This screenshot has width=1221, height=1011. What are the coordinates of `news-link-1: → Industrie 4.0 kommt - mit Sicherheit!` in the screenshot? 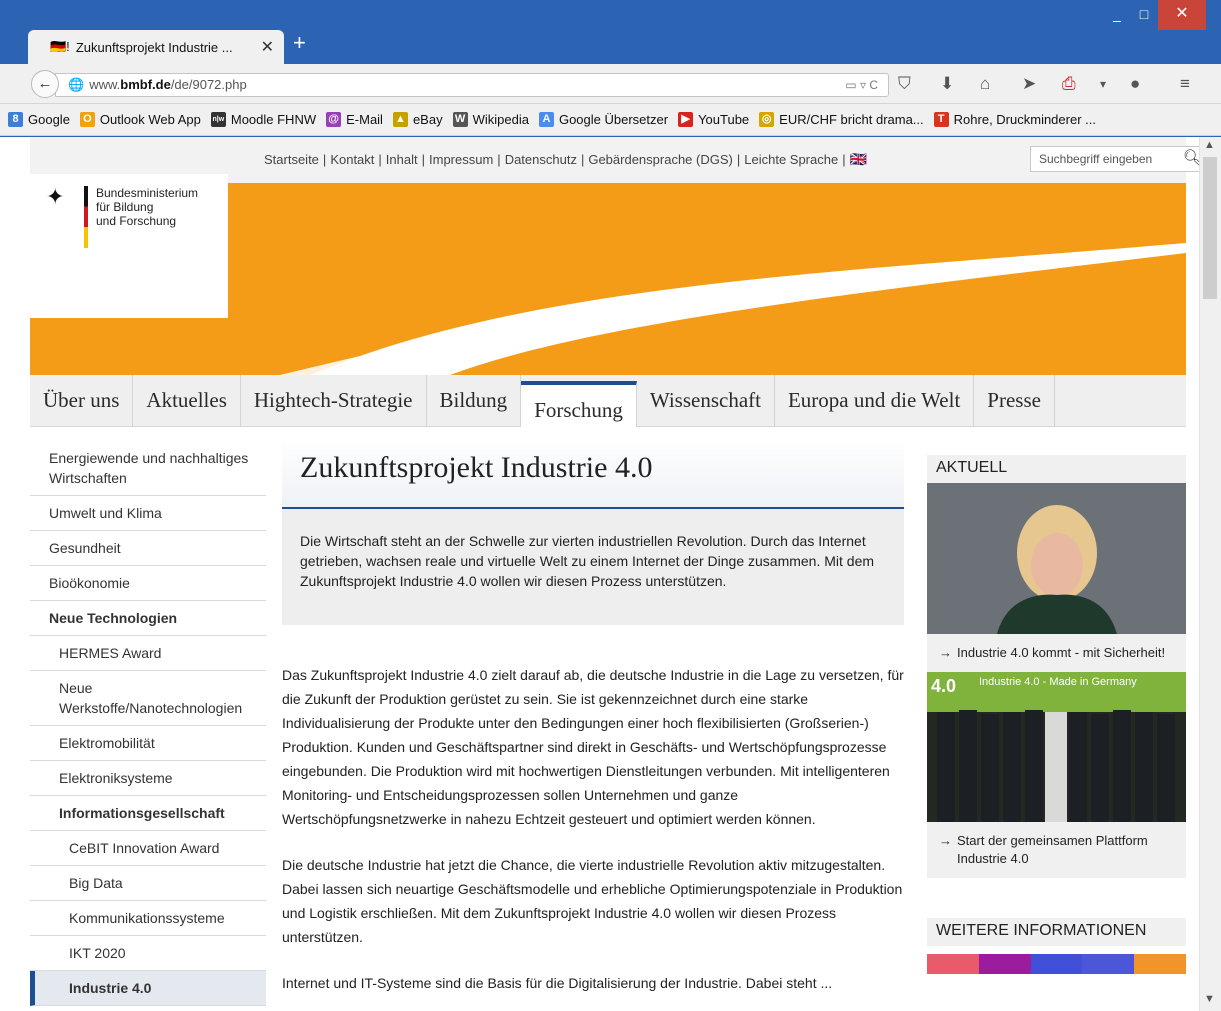 It's located at (1056, 653).